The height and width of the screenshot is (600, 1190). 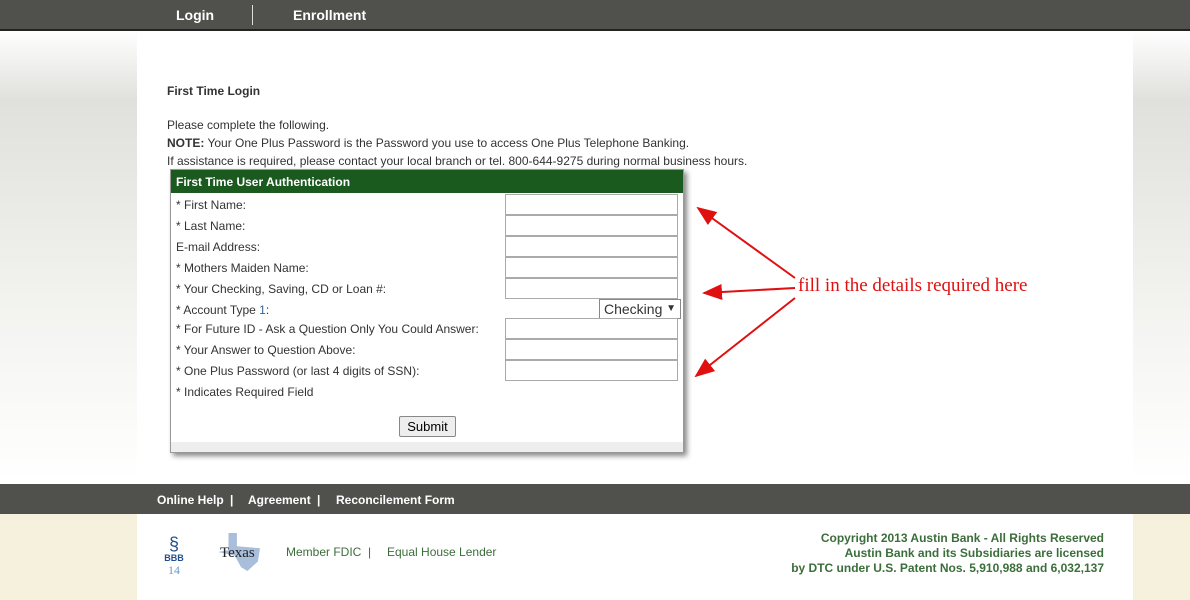 What do you see at coordinates (237, 553) in the screenshot?
I see `texas-logo-text: Texas` at bounding box center [237, 553].